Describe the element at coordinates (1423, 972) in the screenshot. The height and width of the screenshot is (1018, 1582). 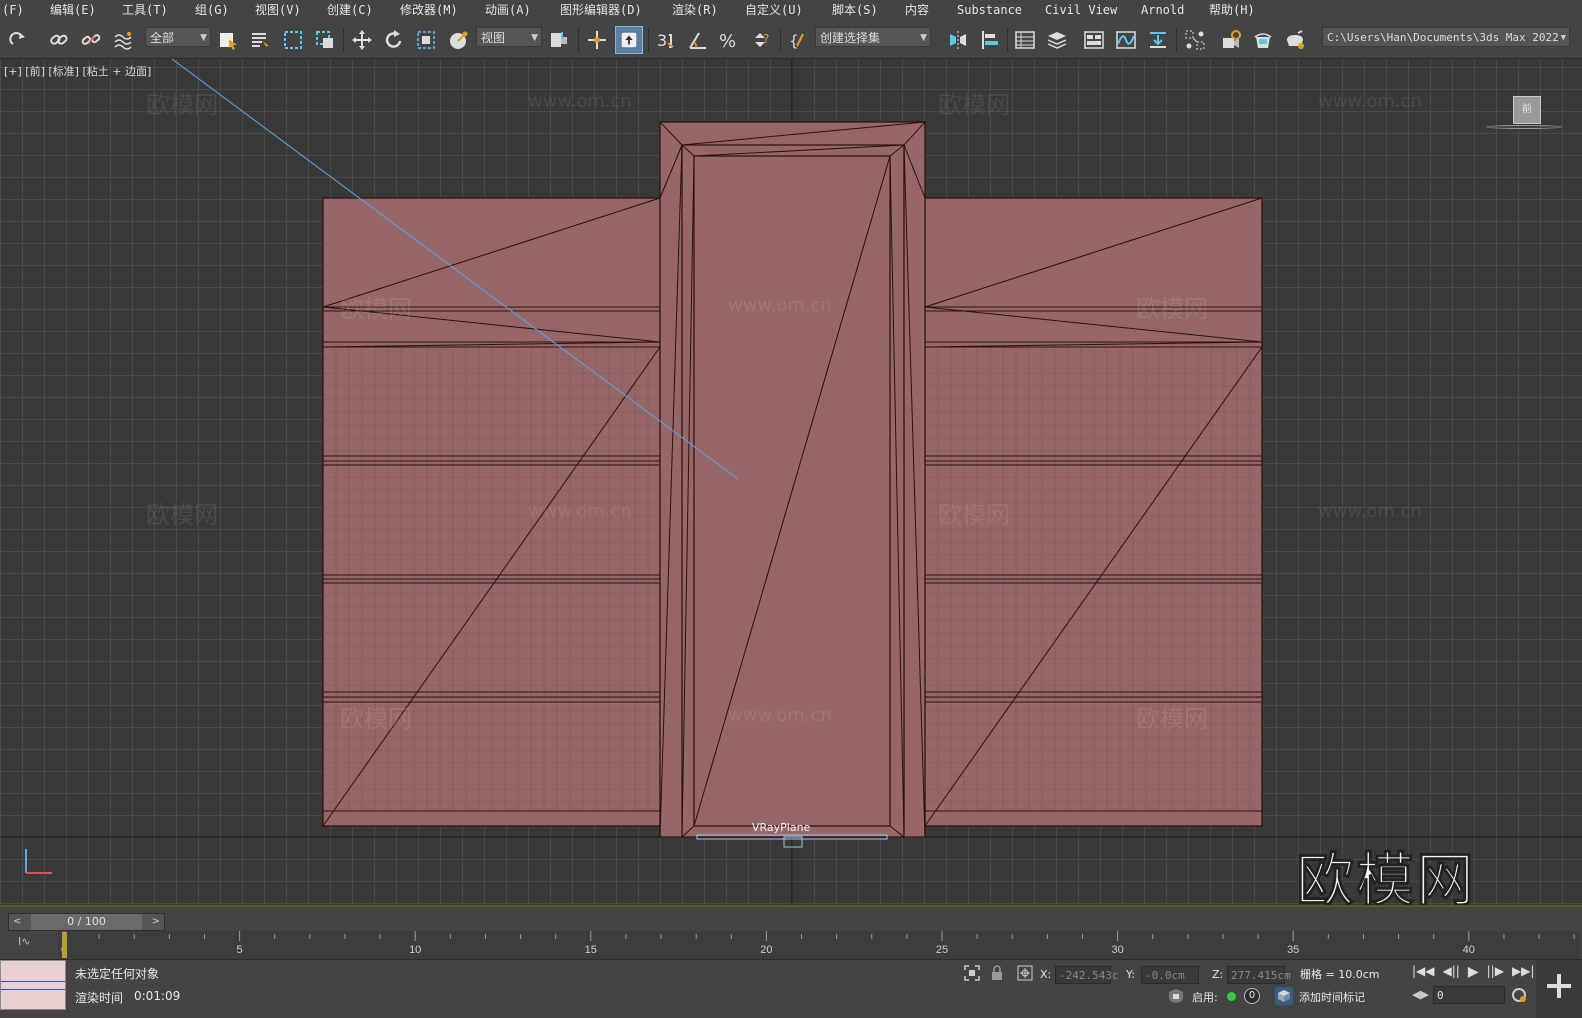
I see `go-to-start-icon: |◀◀` at that location.